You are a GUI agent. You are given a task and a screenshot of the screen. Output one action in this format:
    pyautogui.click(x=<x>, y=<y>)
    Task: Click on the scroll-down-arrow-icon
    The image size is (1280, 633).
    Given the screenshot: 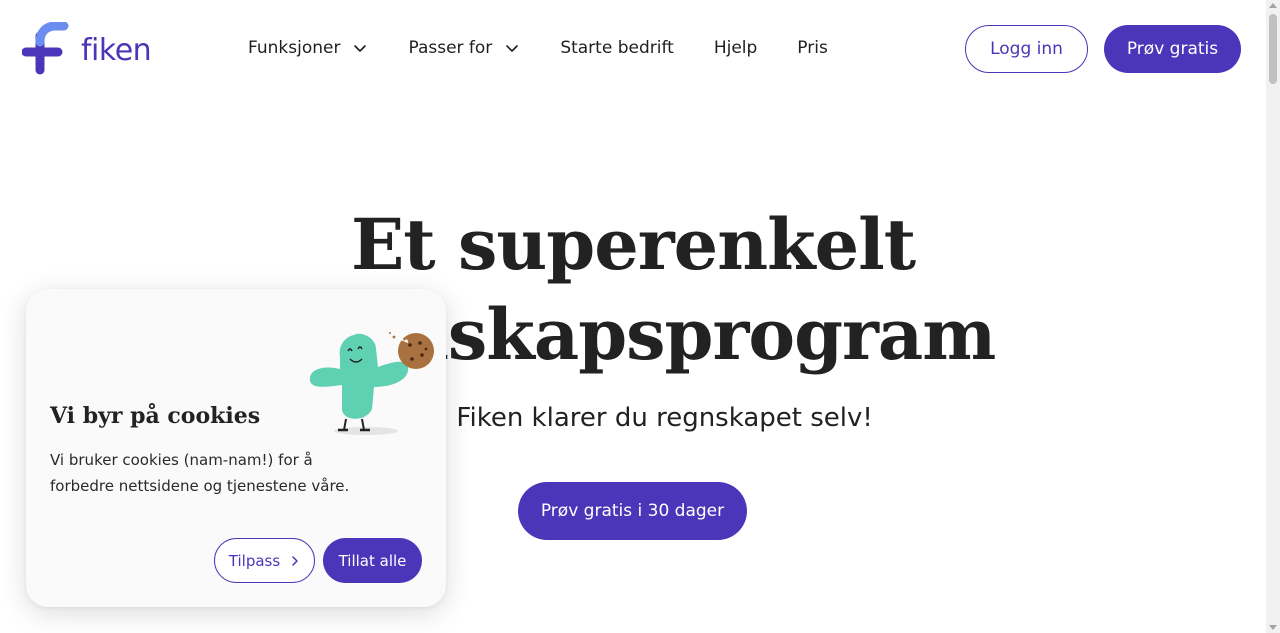 What is the action you would take?
    pyautogui.click(x=1273, y=627)
    